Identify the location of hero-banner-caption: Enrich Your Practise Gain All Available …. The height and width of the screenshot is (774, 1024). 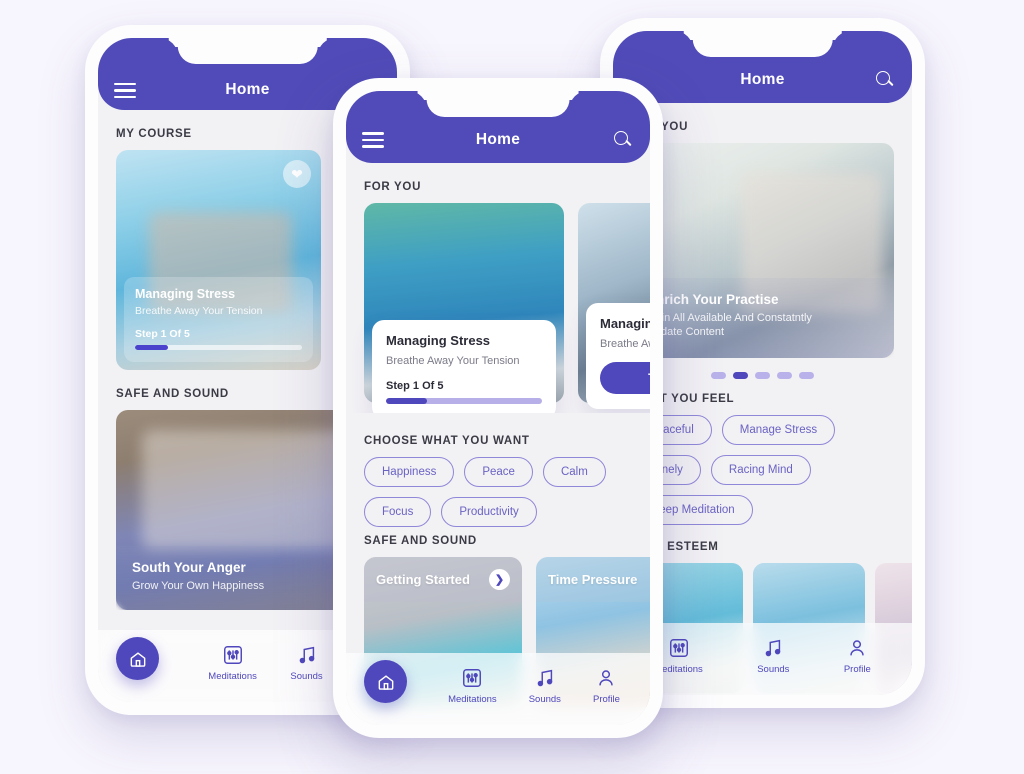
(762, 318).